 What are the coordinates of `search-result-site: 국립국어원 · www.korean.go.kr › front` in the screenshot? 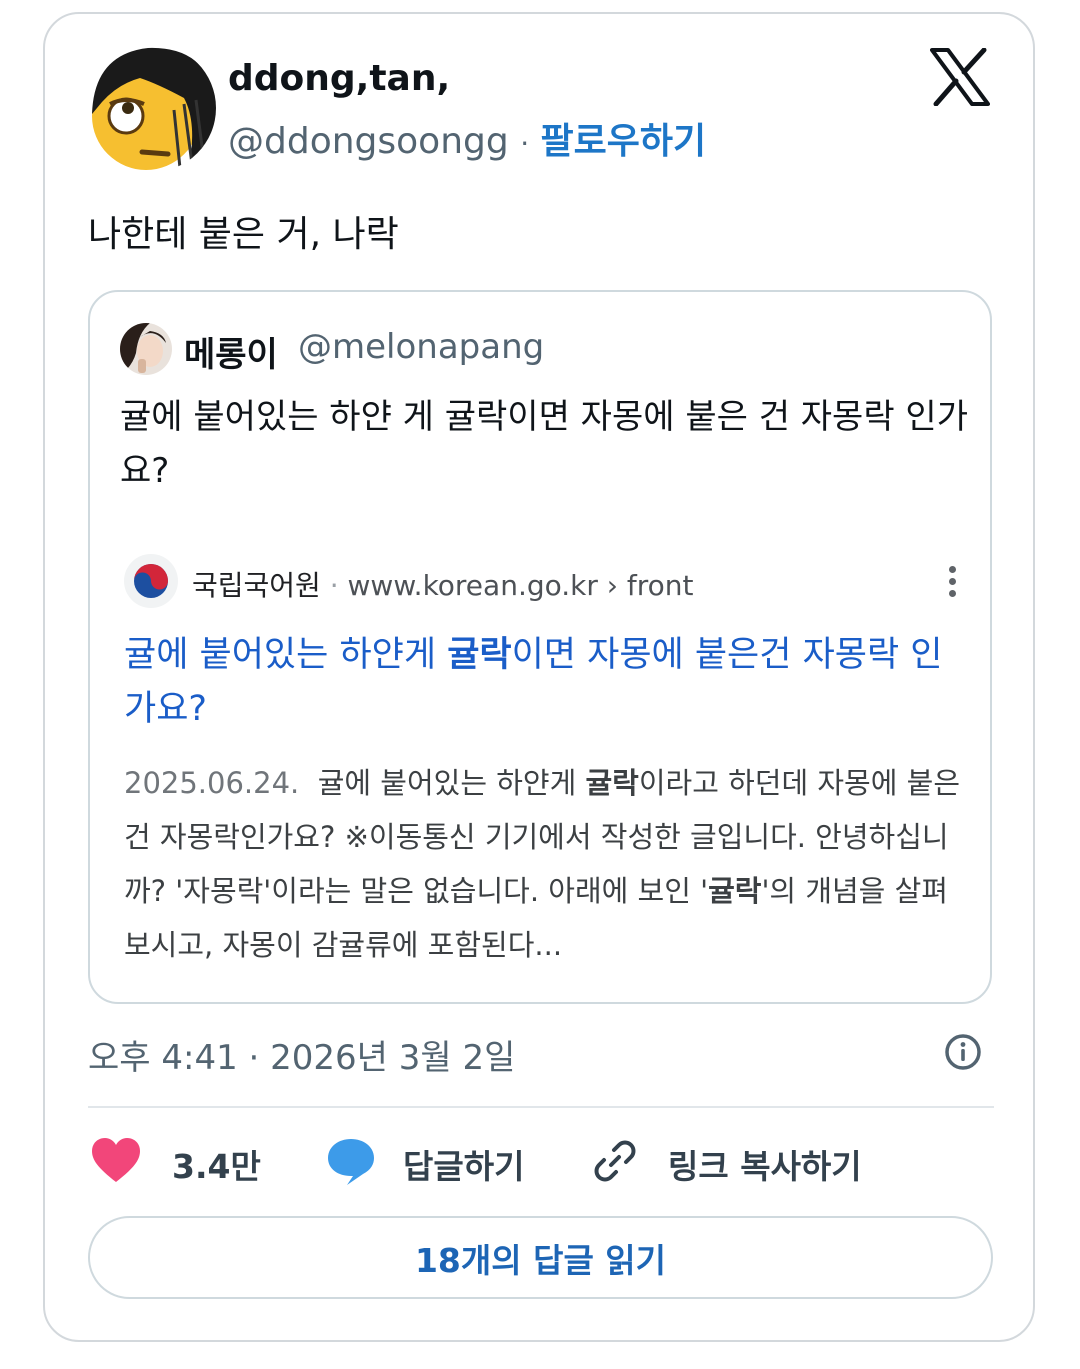 It's located at (442, 584).